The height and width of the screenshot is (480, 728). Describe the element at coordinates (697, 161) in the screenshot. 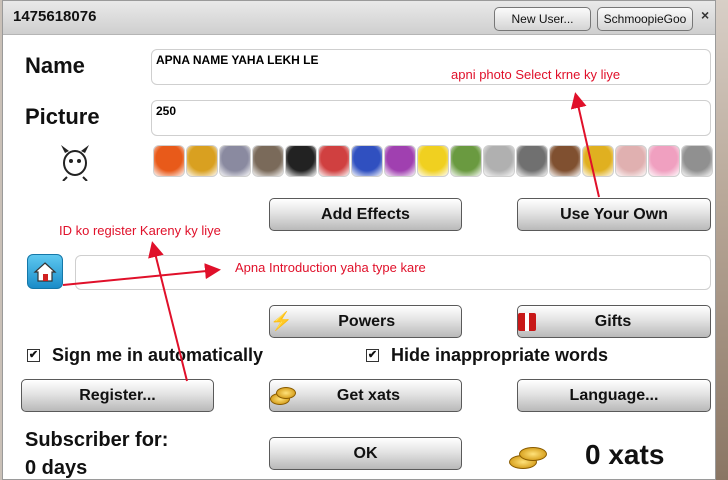

I see `bug-avatar-icon` at that location.